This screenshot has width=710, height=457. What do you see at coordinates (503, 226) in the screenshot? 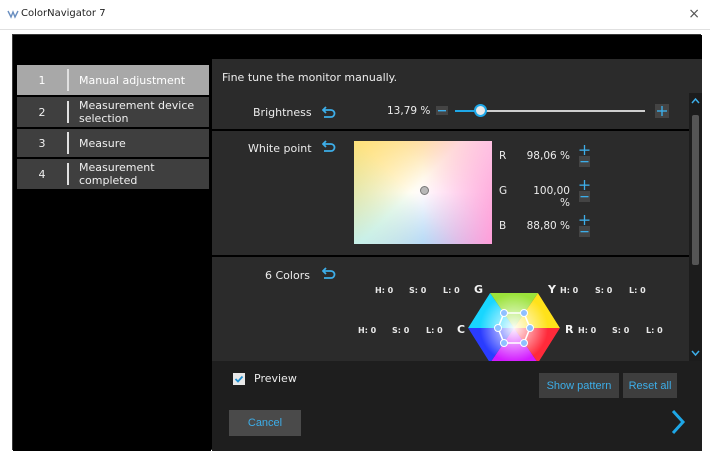
I see `channel-letter-b: B` at bounding box center [503, 226].